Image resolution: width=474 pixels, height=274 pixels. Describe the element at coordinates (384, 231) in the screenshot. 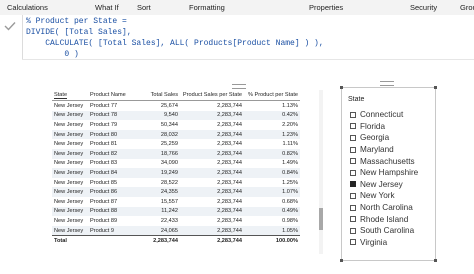

I see `slicer-item: South Carolina` at that location.